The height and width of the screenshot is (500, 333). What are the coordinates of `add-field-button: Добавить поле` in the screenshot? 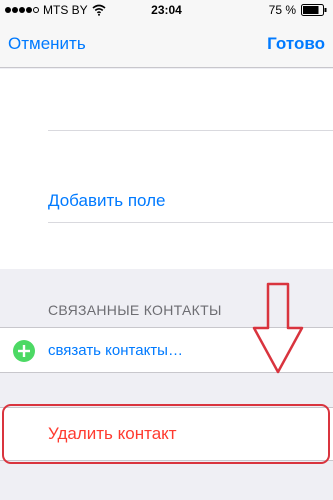 It's located at (107, 201).